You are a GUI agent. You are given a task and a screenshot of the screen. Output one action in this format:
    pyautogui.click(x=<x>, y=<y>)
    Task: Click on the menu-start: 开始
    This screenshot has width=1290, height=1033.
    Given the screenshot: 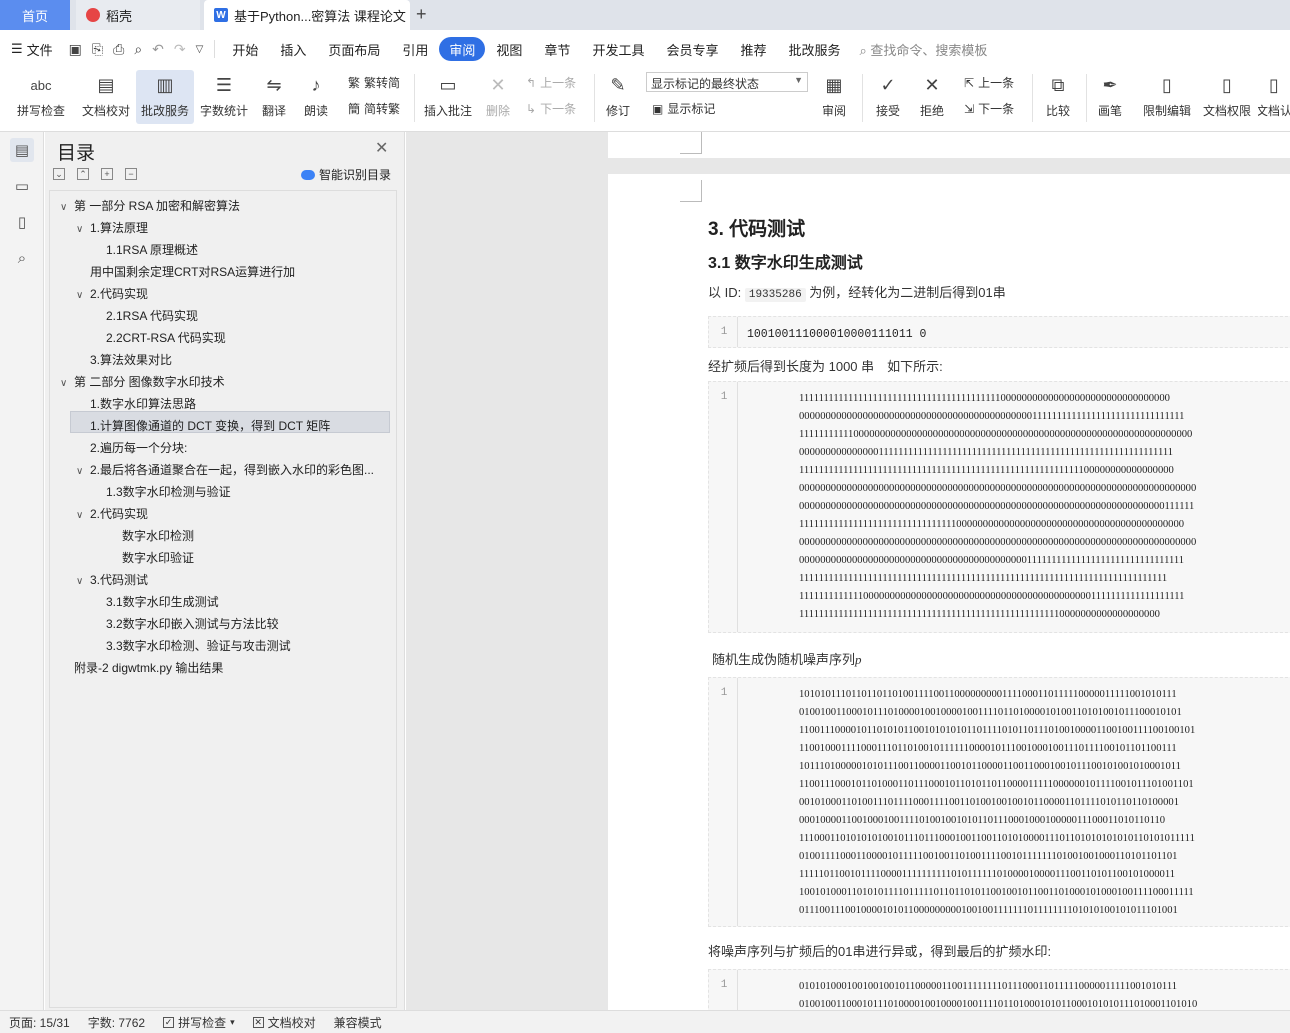 What is the action you would take?
    pyautogui.click(x=245, y=49)
    